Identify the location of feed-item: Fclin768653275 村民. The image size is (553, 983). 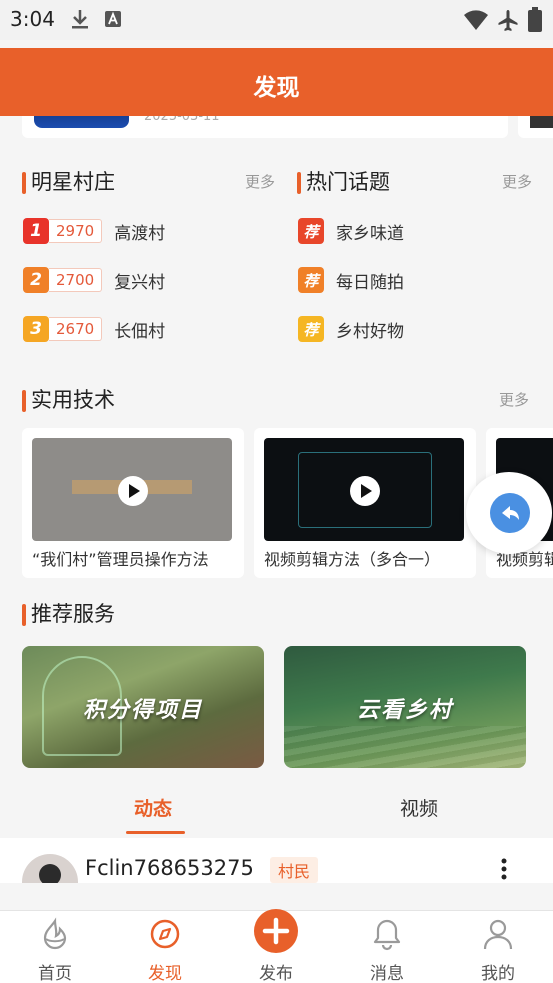
(276, 860).